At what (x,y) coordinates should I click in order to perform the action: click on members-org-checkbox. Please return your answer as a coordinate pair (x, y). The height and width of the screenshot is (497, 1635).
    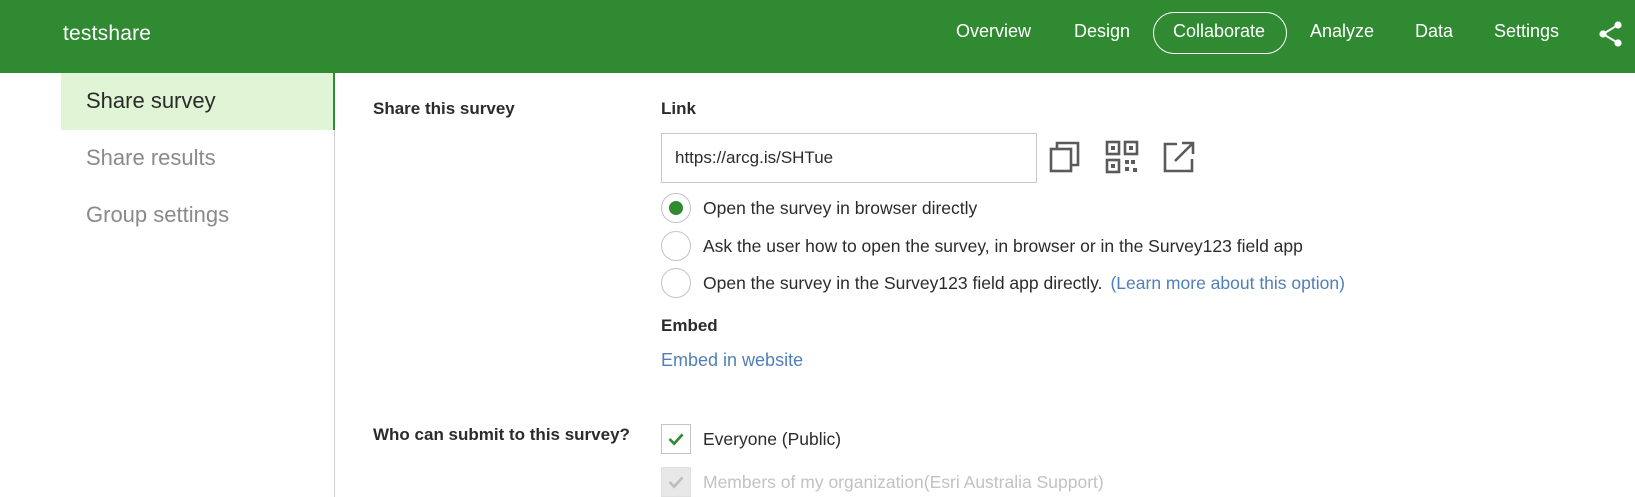
    Looking at the image, I should click on (676, 482).